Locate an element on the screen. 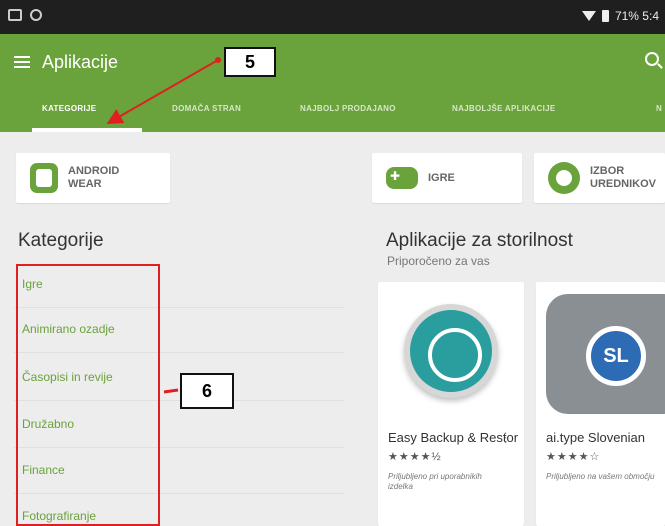 The height and width of the screenshot is (526, 665). battery-time: 71% 5:4 is located at coordinates (636, 16).